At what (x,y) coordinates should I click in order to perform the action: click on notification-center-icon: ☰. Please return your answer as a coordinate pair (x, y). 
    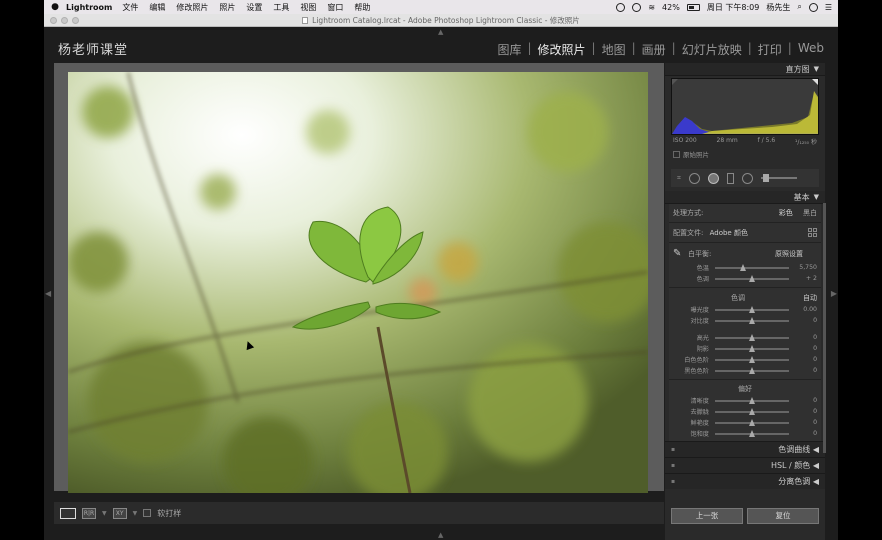
    Looking at the image, I should click on (828, 7).